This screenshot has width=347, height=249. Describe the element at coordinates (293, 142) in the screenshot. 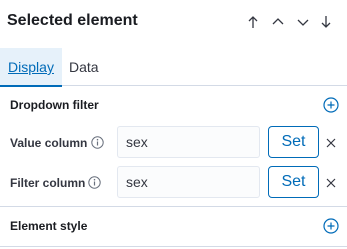

I see `value-column-set-button: Set` at that location.